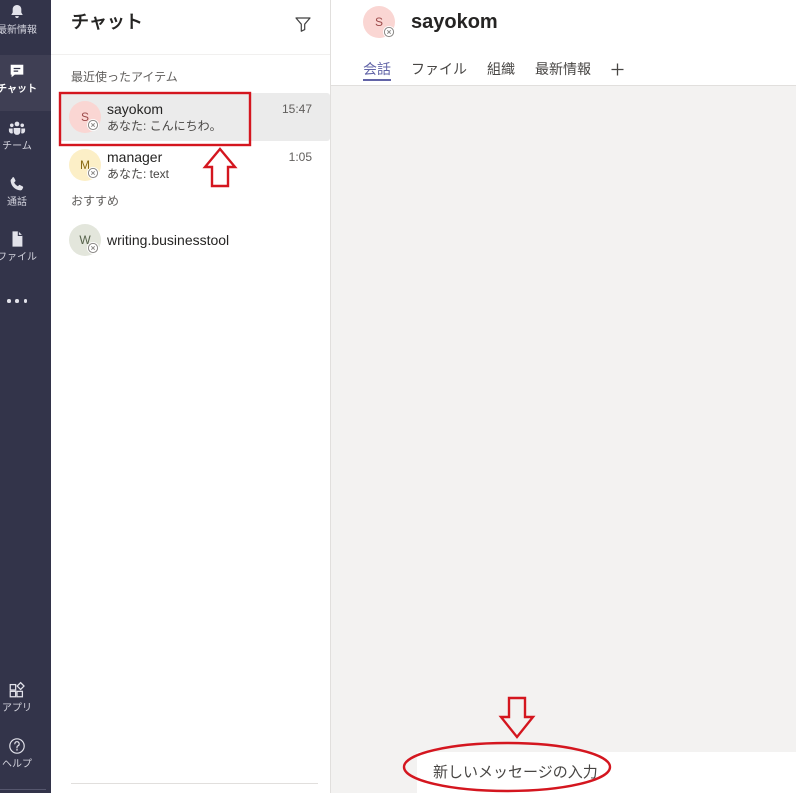 The width and height of the screenshot is (796, 793). I want to click on add-tab-button, so click(617, 69).